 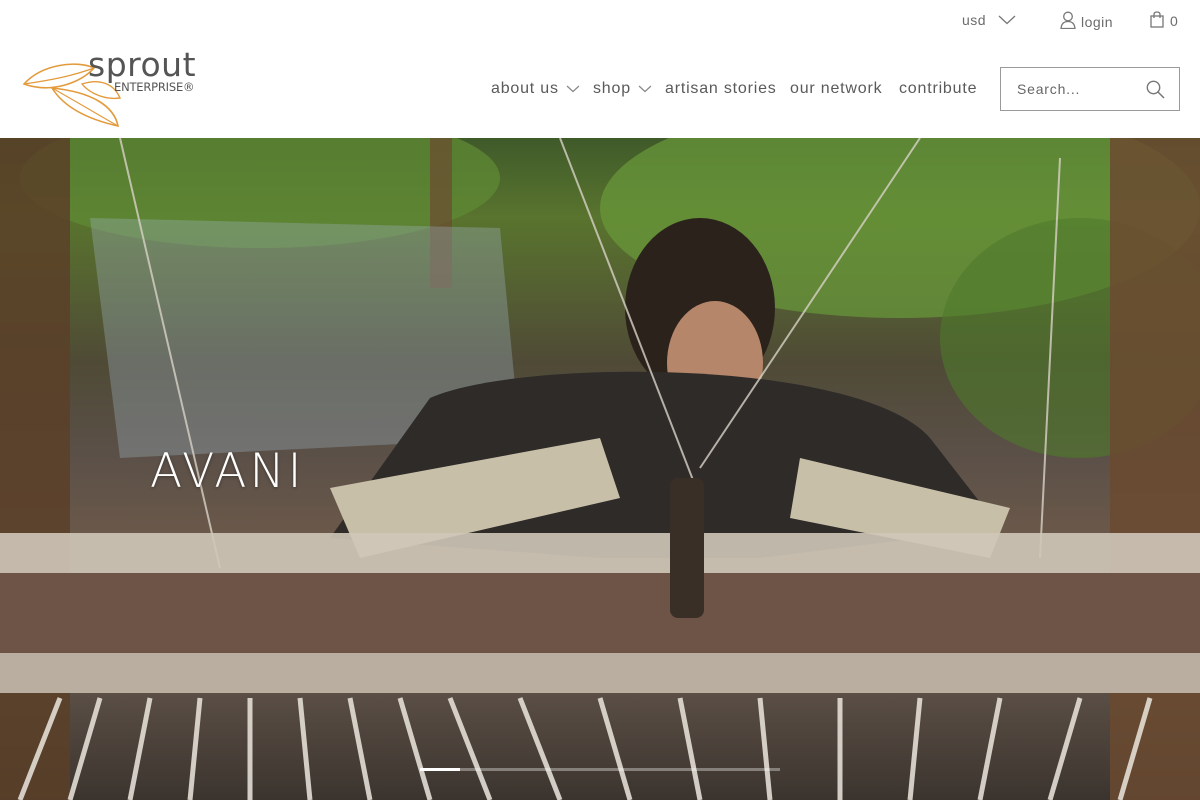 What do you see at coordinates (1155, 92) in the screenshot?
I see `search-icon` at bounding box center [1155, 92].